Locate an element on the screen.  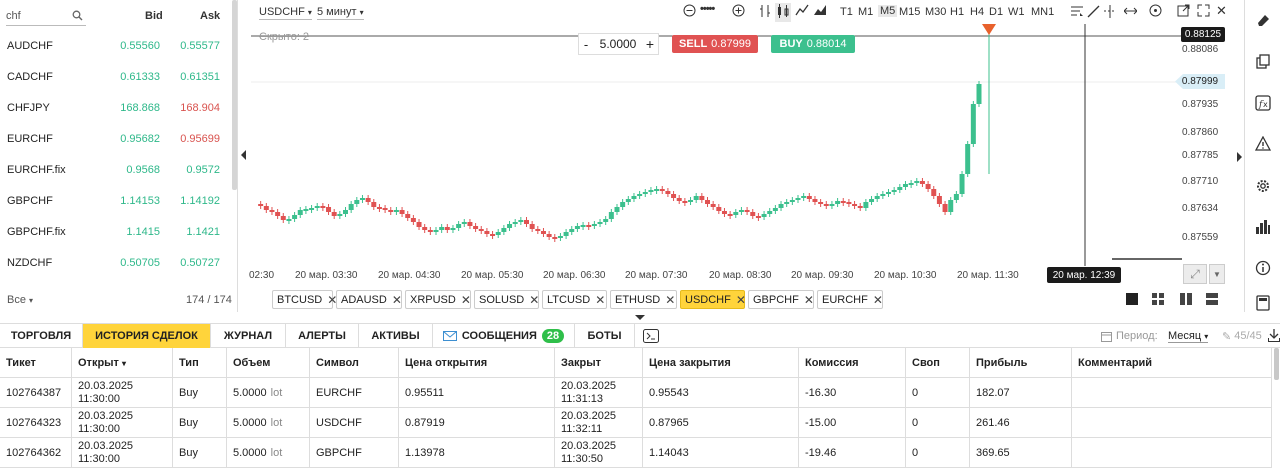
timeframe-w1: W1 is located at coordinates (1016, 12).